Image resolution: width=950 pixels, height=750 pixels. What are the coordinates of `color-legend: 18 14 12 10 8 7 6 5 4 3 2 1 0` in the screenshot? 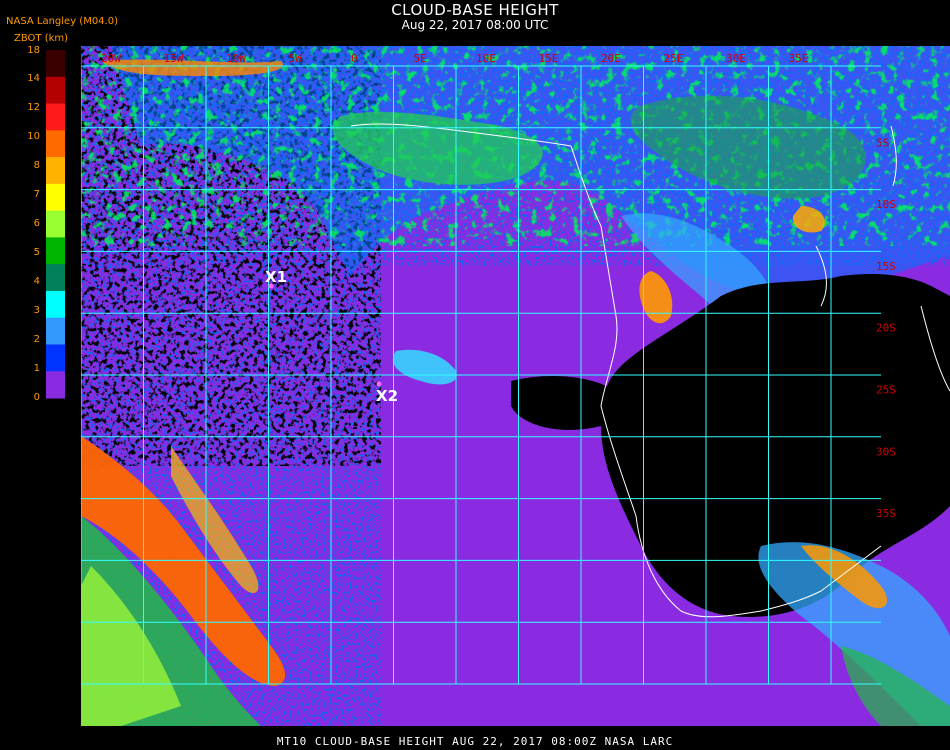 It's located at (35, 225).